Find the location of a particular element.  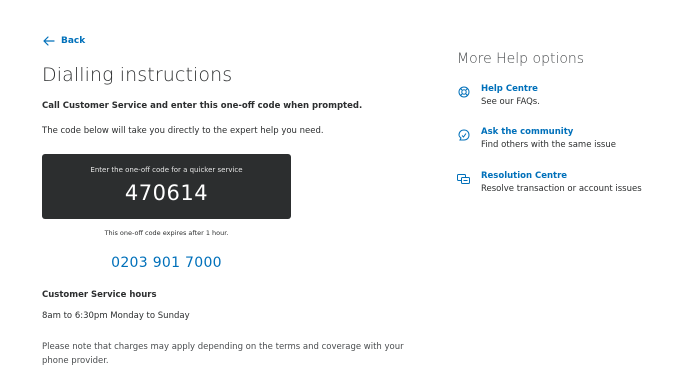

resolution-icon is located at coordinates (463, 178).